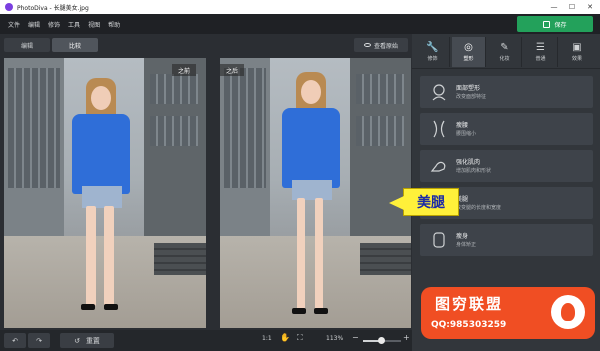 This screenshot has width=600, height=351. I want to click on bottom-bar: ↶ ↷ ↺ 重置 1:1 ✋ ⛶ 113% − +, so click(206, 340).